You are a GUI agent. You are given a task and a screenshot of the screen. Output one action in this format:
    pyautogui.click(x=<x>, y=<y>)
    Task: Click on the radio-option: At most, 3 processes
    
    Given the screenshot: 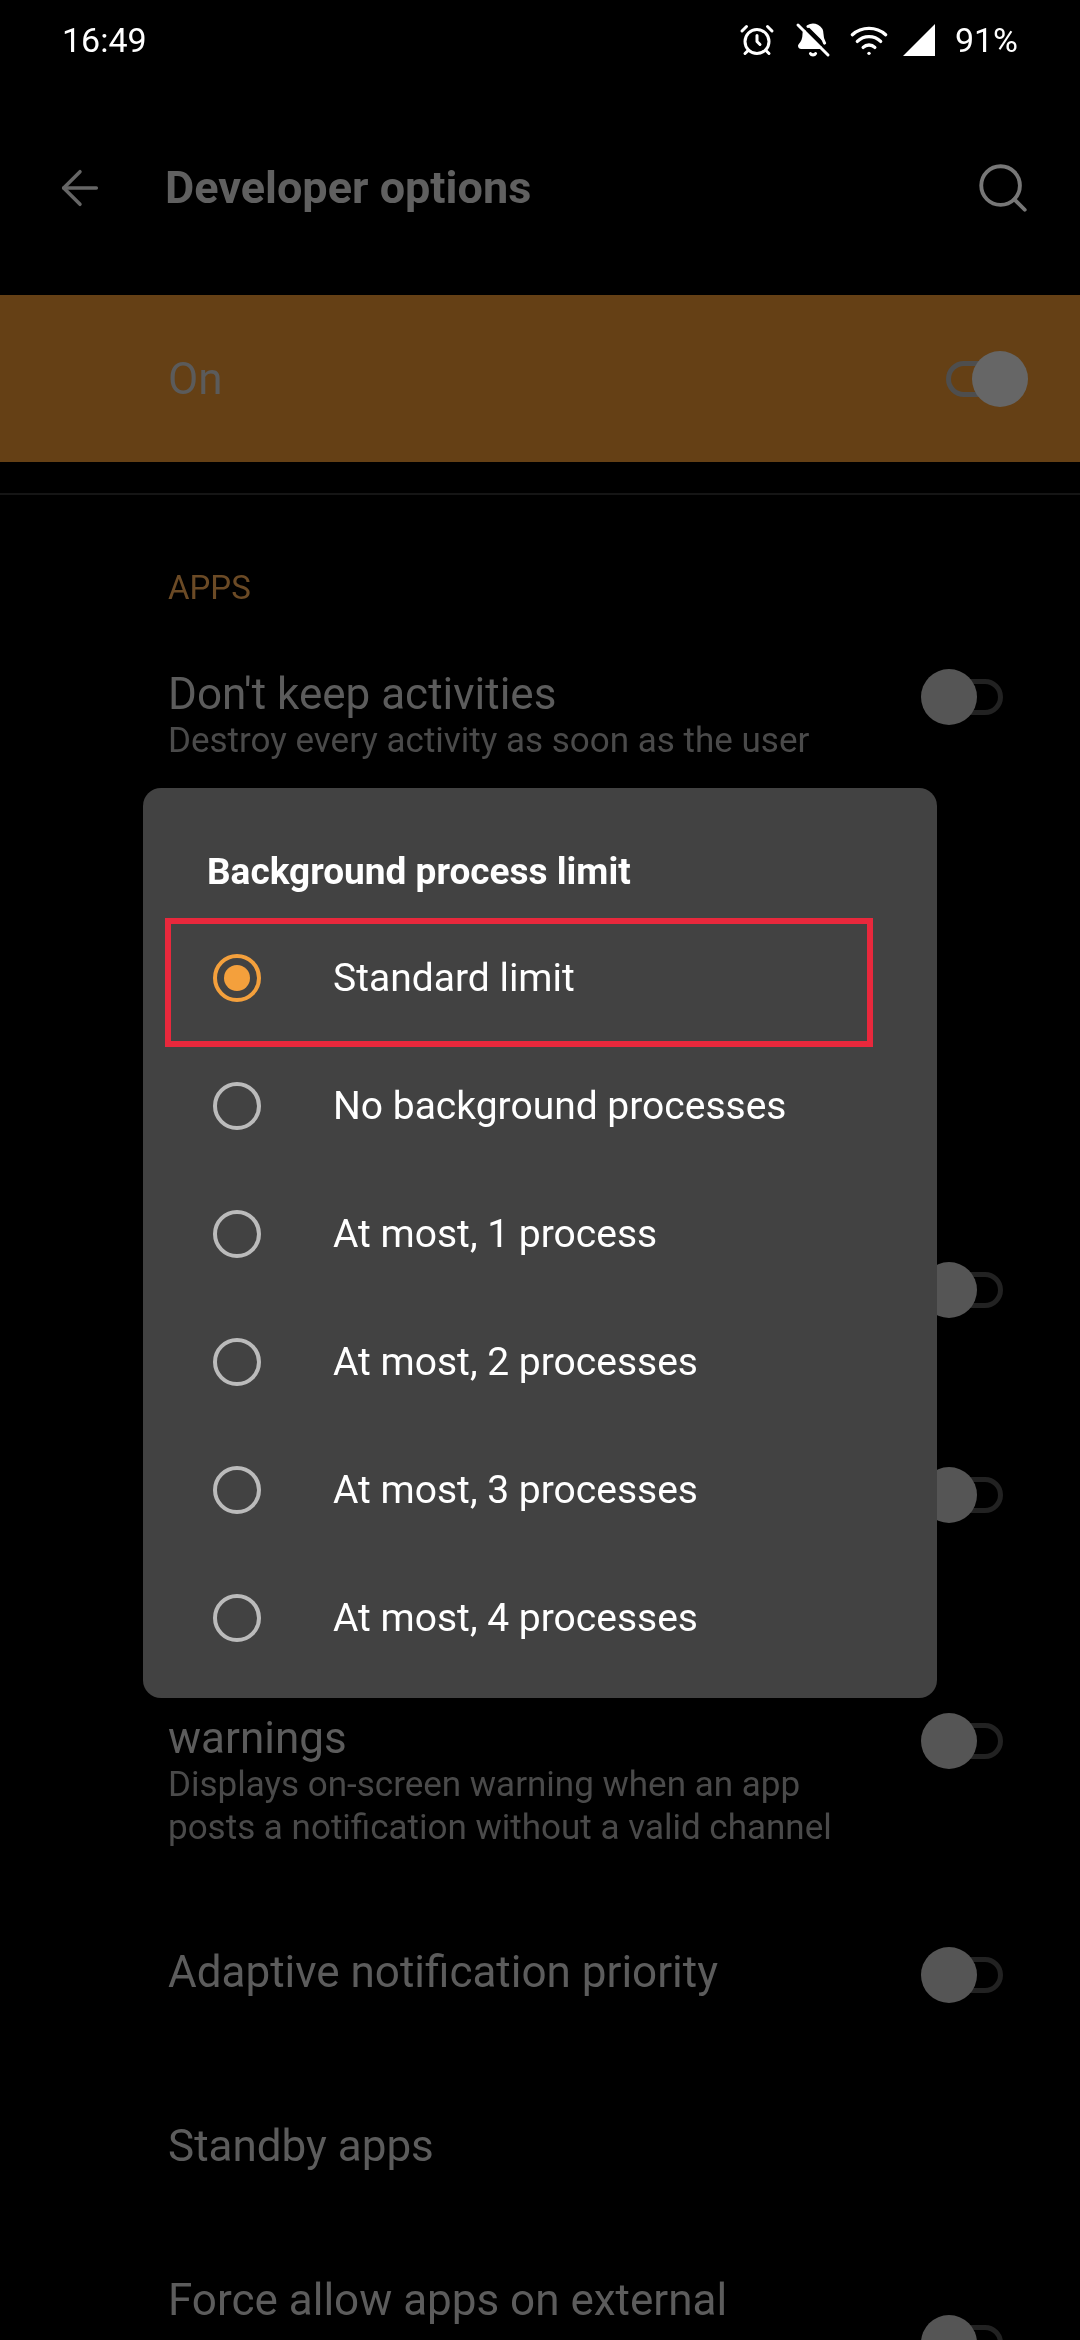 What is the action you would take?
    pyautogui.click(x=540, y=1490)
    